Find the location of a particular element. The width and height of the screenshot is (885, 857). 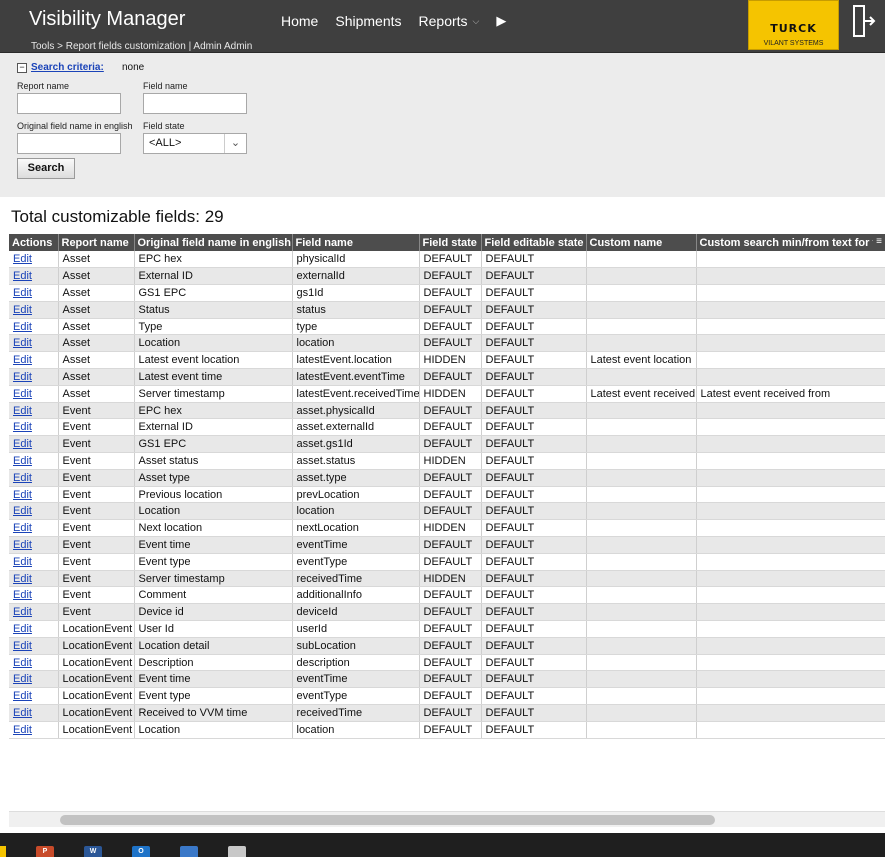

search-criteria-link: Search criteria: is located at coordinates (67, 67).